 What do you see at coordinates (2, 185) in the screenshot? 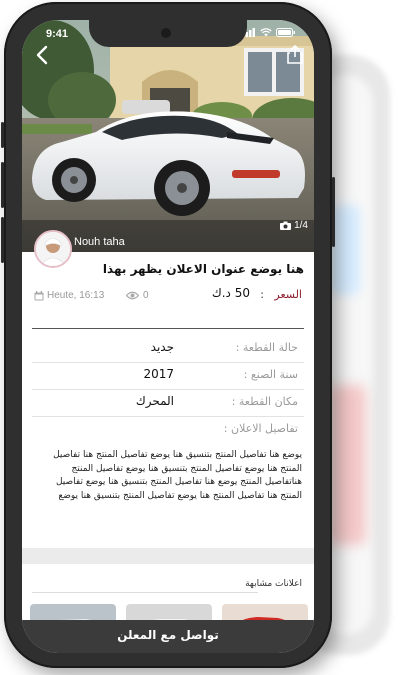
I see `phone-volume-up-button` at bounding box center [2, 185].